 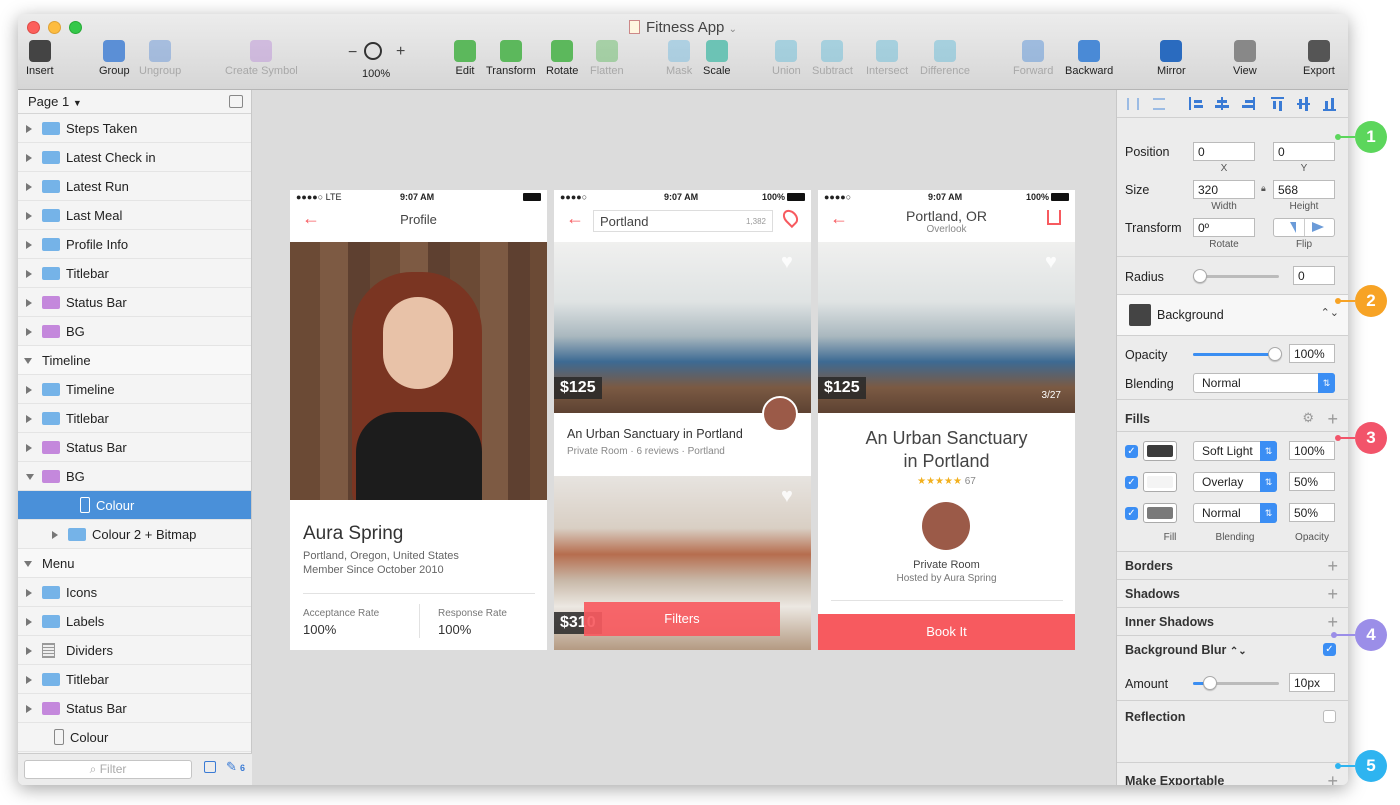 I want to click on add-fill-button: +, so click(x=1332, y=419).